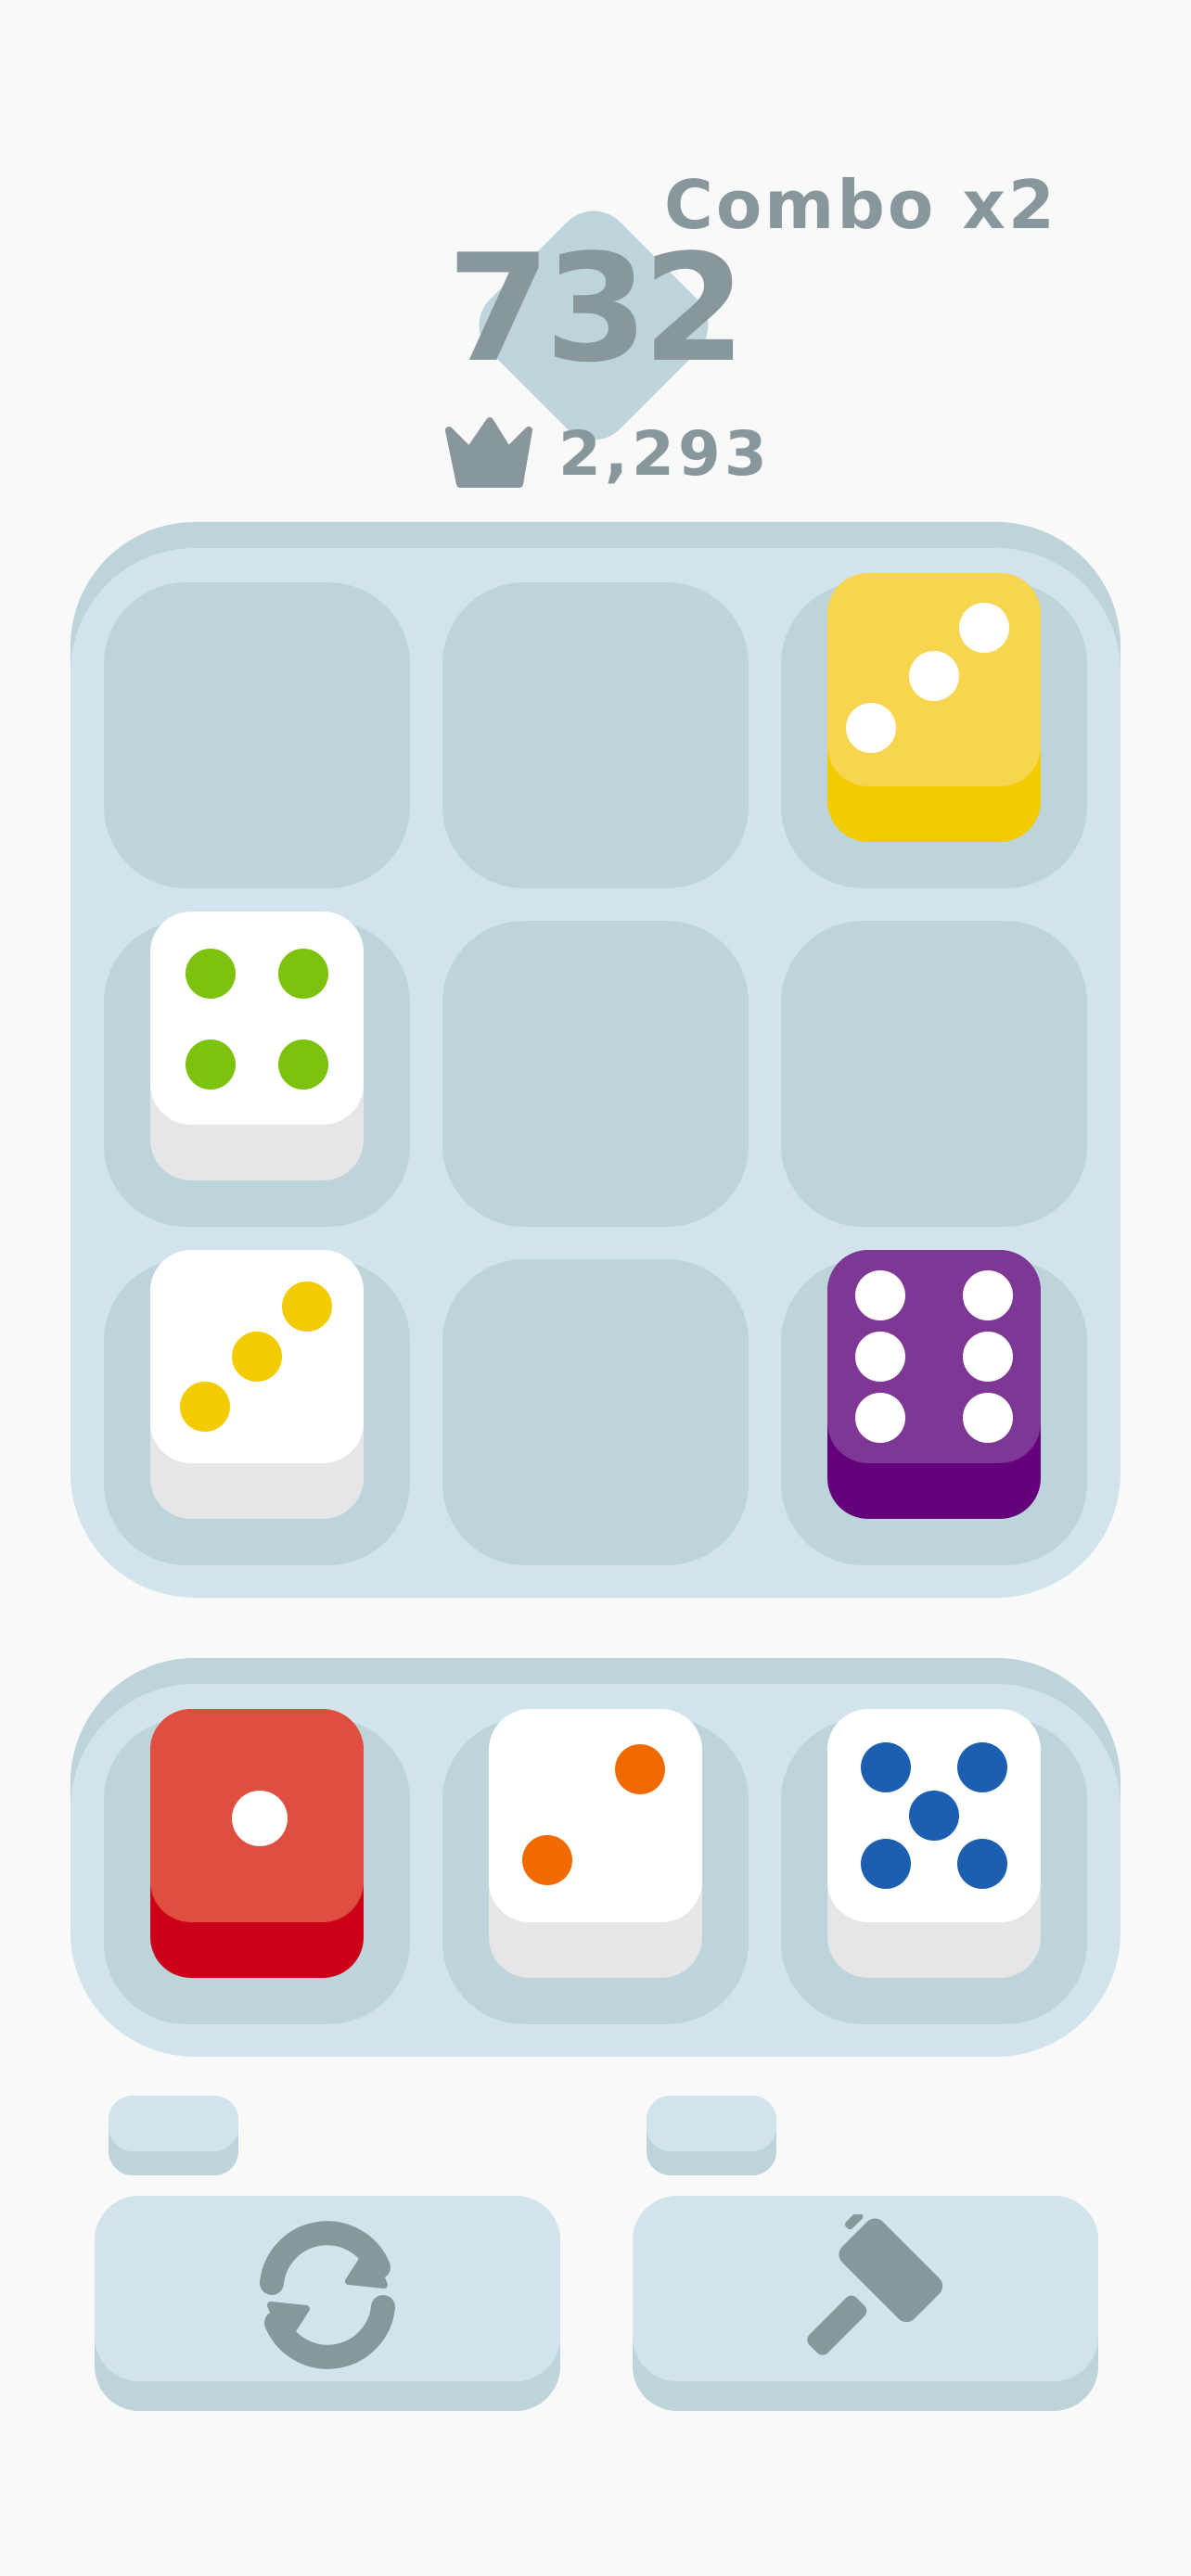 Image resolution: width=1191 pixels, height=2576 pixels. What do you see at coordinates (934, 1843) in the screenshot?
I see `rack-die-five-blue` at bounding box center [934, 1843].